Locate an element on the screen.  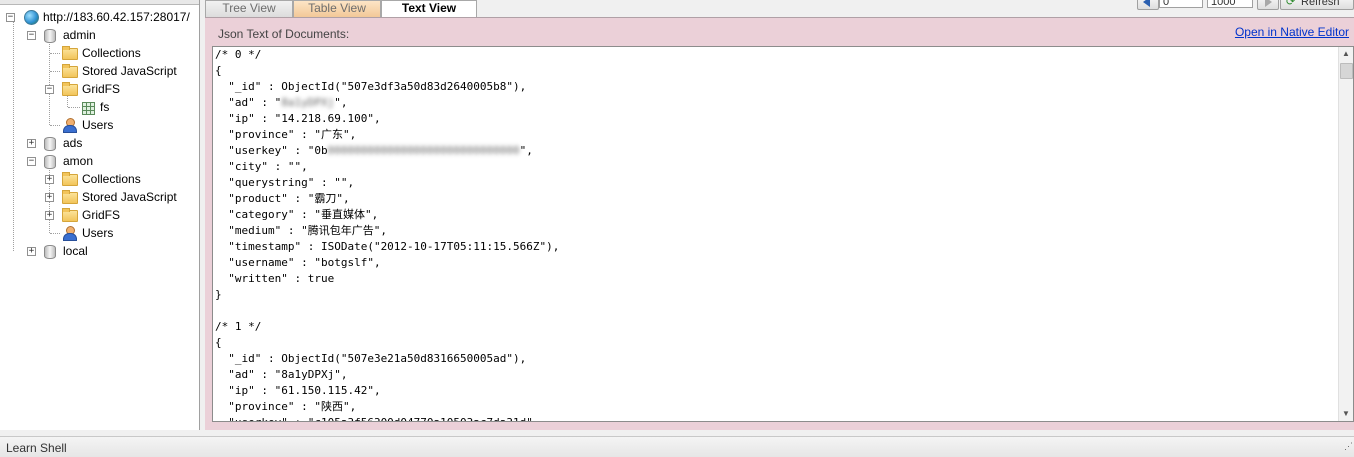
tree-item-gridfs: + GridFS is located at coordinates (99, 215).